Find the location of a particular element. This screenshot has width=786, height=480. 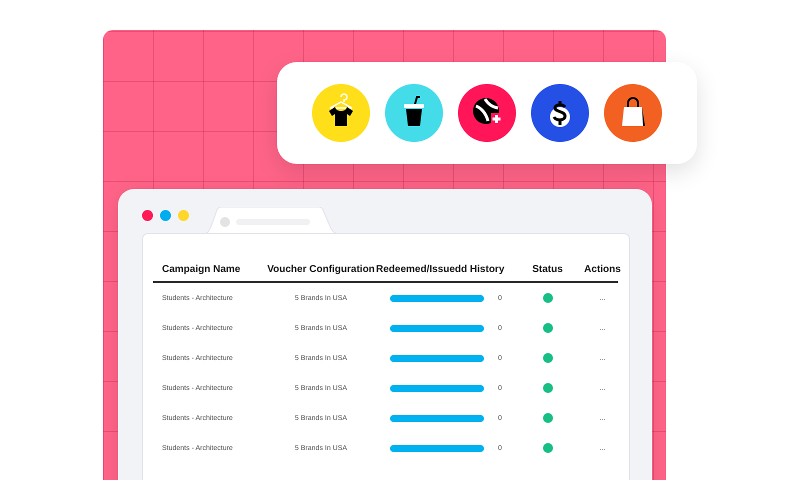

shirt-hanger-icon is located at coordinates (341, 113).